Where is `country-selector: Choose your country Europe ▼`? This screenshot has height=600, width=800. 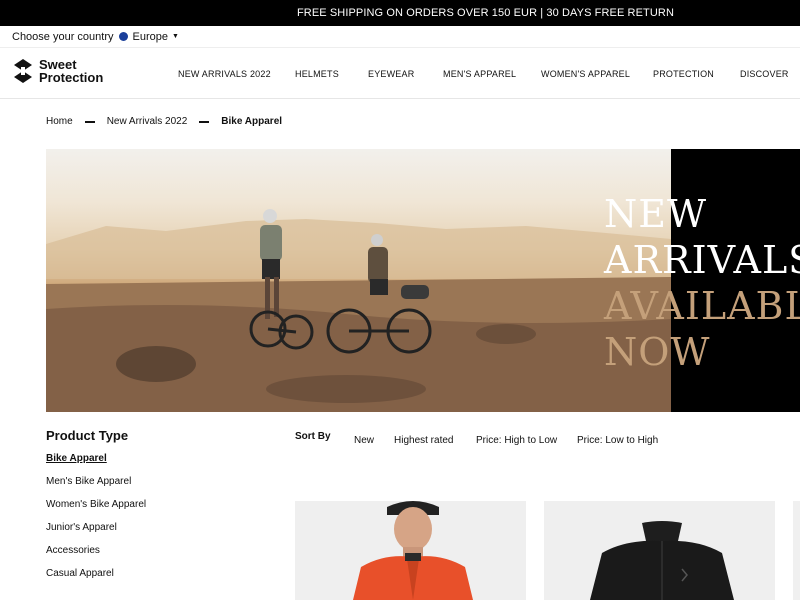 country-selector: Choose your country Europe ▼ is located at coordinates (400, 37).